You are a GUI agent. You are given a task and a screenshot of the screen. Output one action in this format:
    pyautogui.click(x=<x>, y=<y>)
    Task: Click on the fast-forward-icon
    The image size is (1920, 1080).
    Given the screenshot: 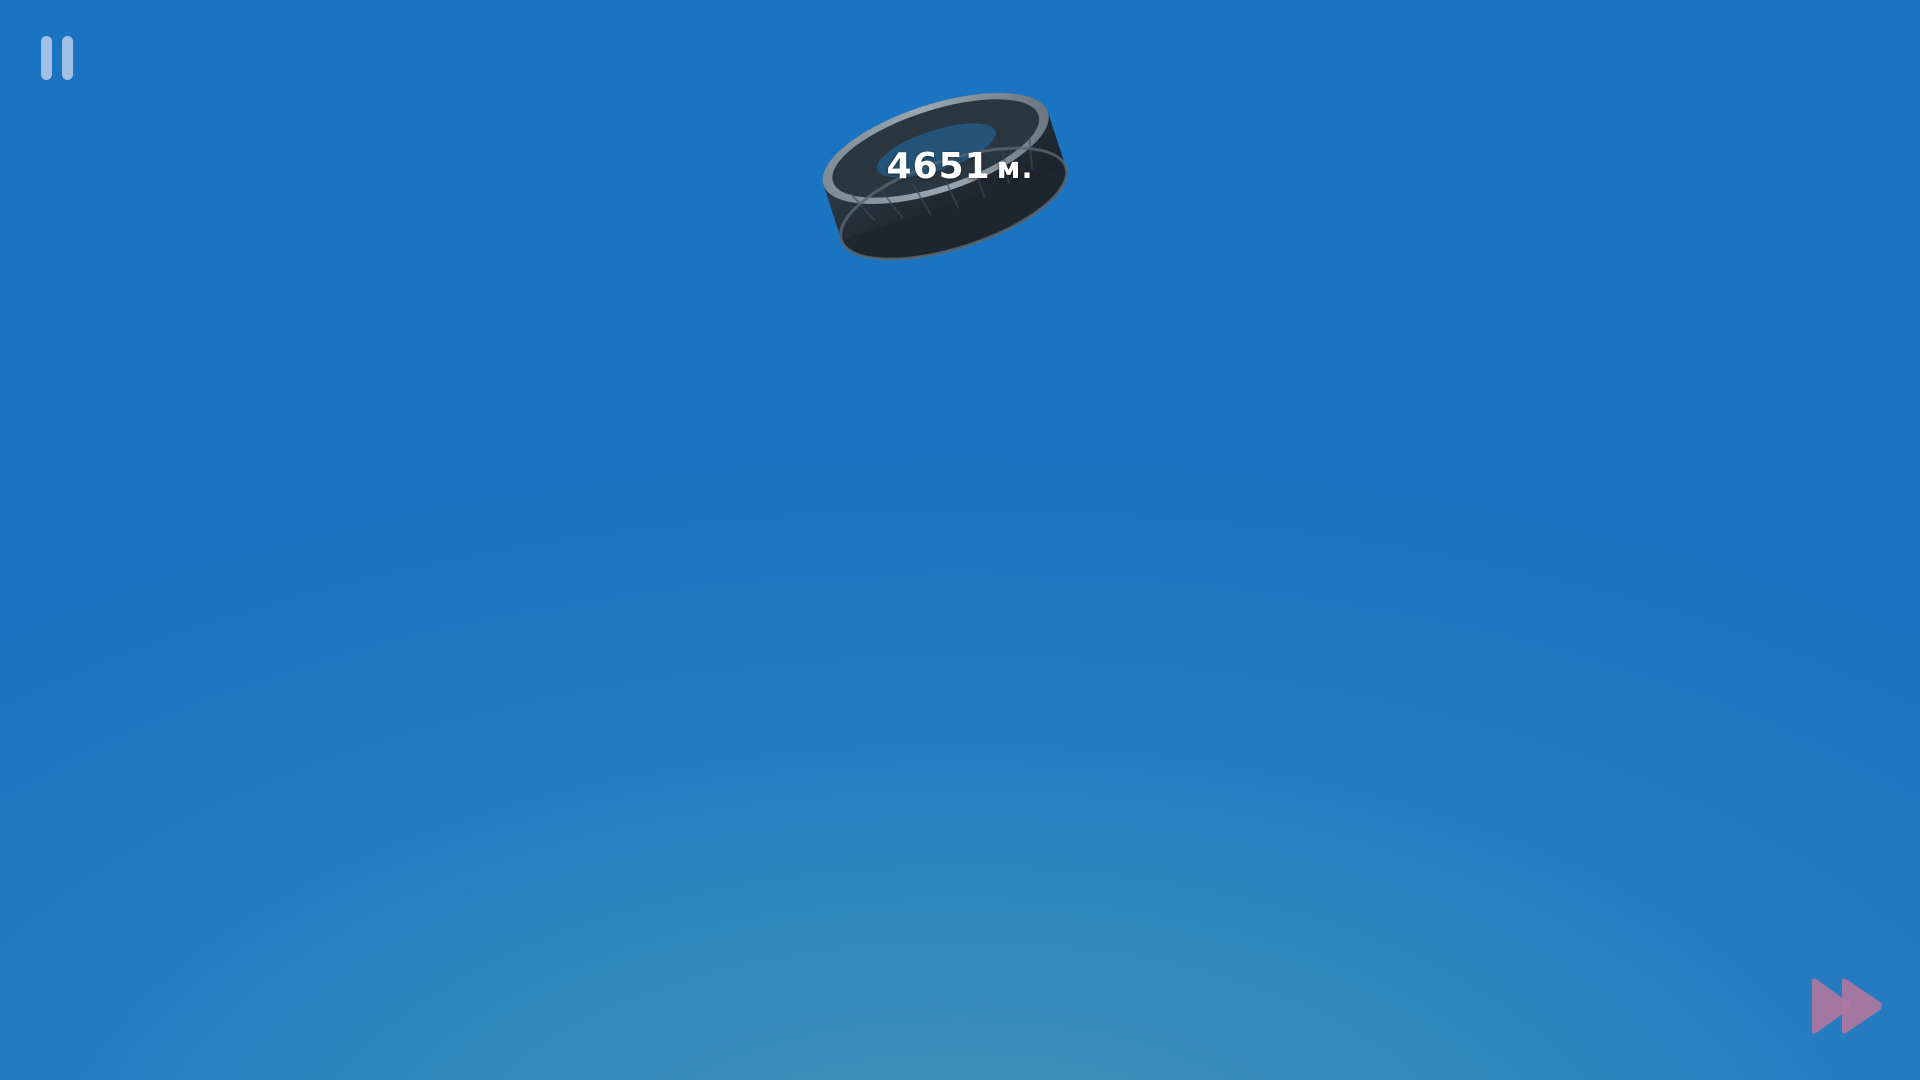 What is the action you would take?
    pyautogui.click(x=1847, y=1006)
    